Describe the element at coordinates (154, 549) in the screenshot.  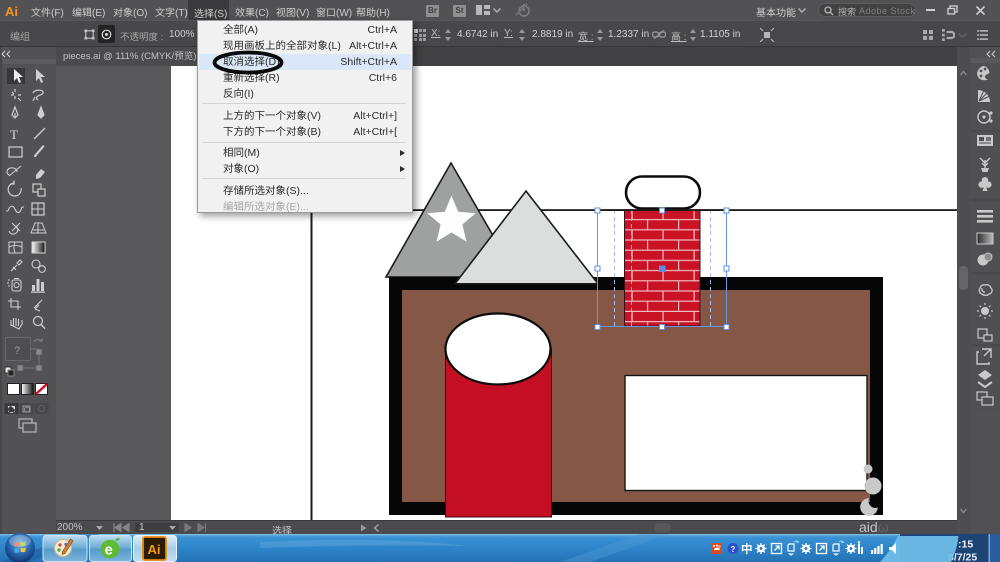
I see `svg-text: Ai` at that location.